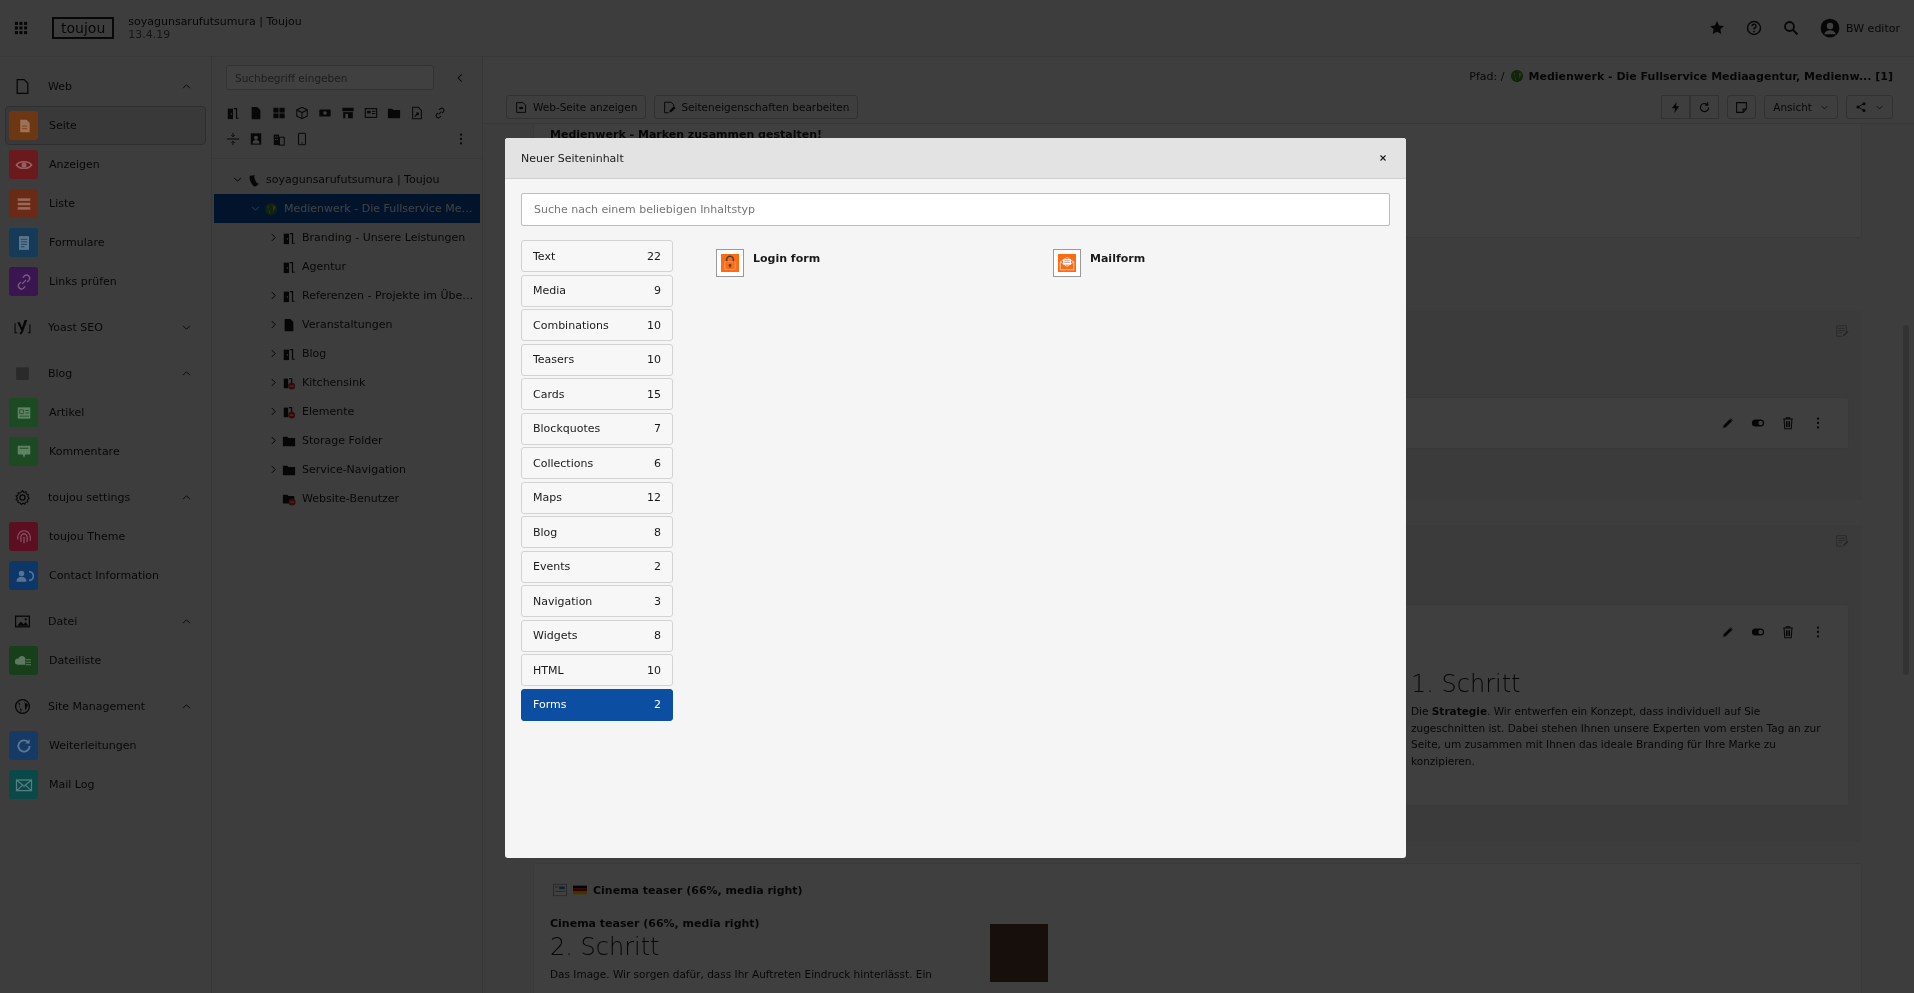 This screenshot has height=993, width=1914. I want to click on category-tab: Widgets 8, so click(597, 635).